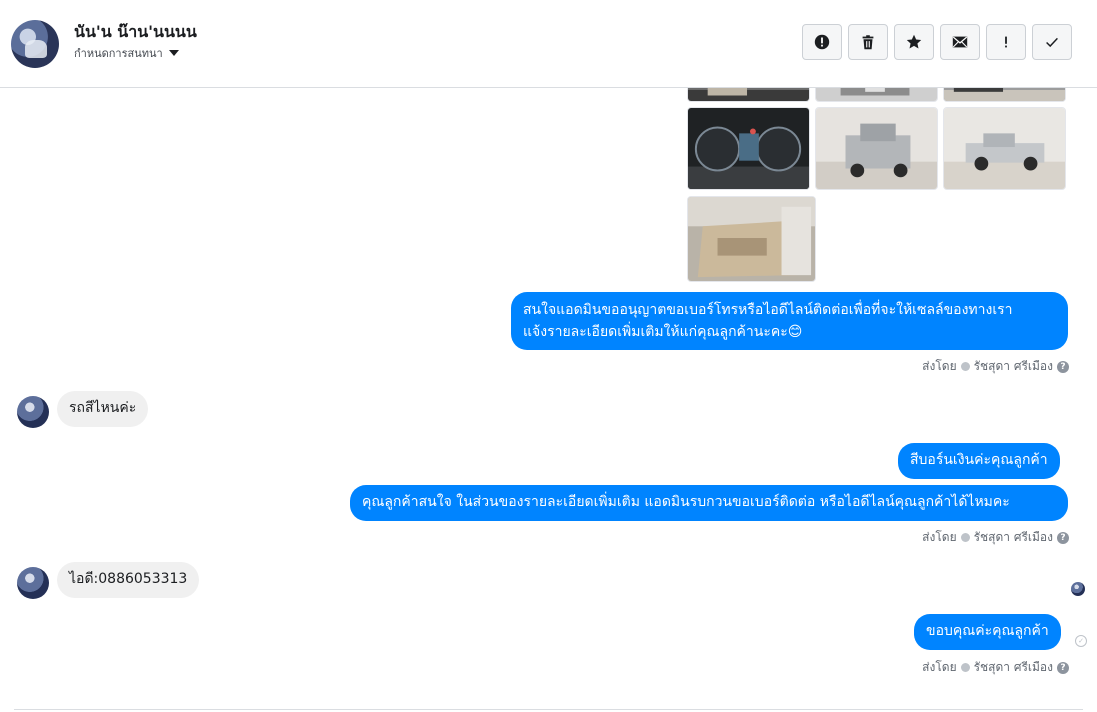 The width and height of the screenshot is (1097, 712). I want to click on car-photo-dashboard, so click(748, 148).